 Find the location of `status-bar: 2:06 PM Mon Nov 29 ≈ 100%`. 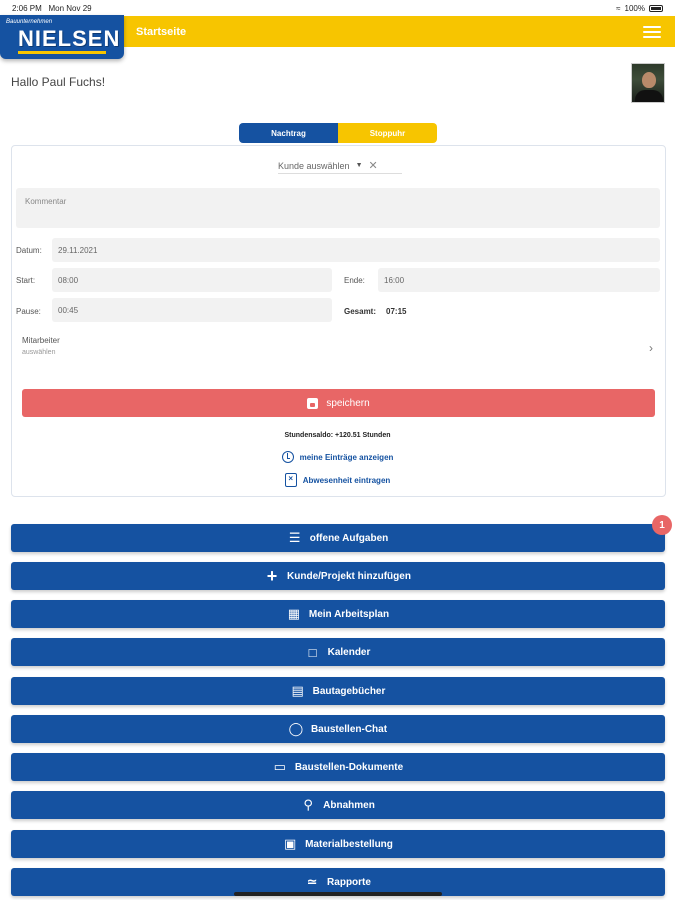

status-bar: 2:06 PM Mon Nov 29 ≈ 100% is located at coordinates (337, 8).